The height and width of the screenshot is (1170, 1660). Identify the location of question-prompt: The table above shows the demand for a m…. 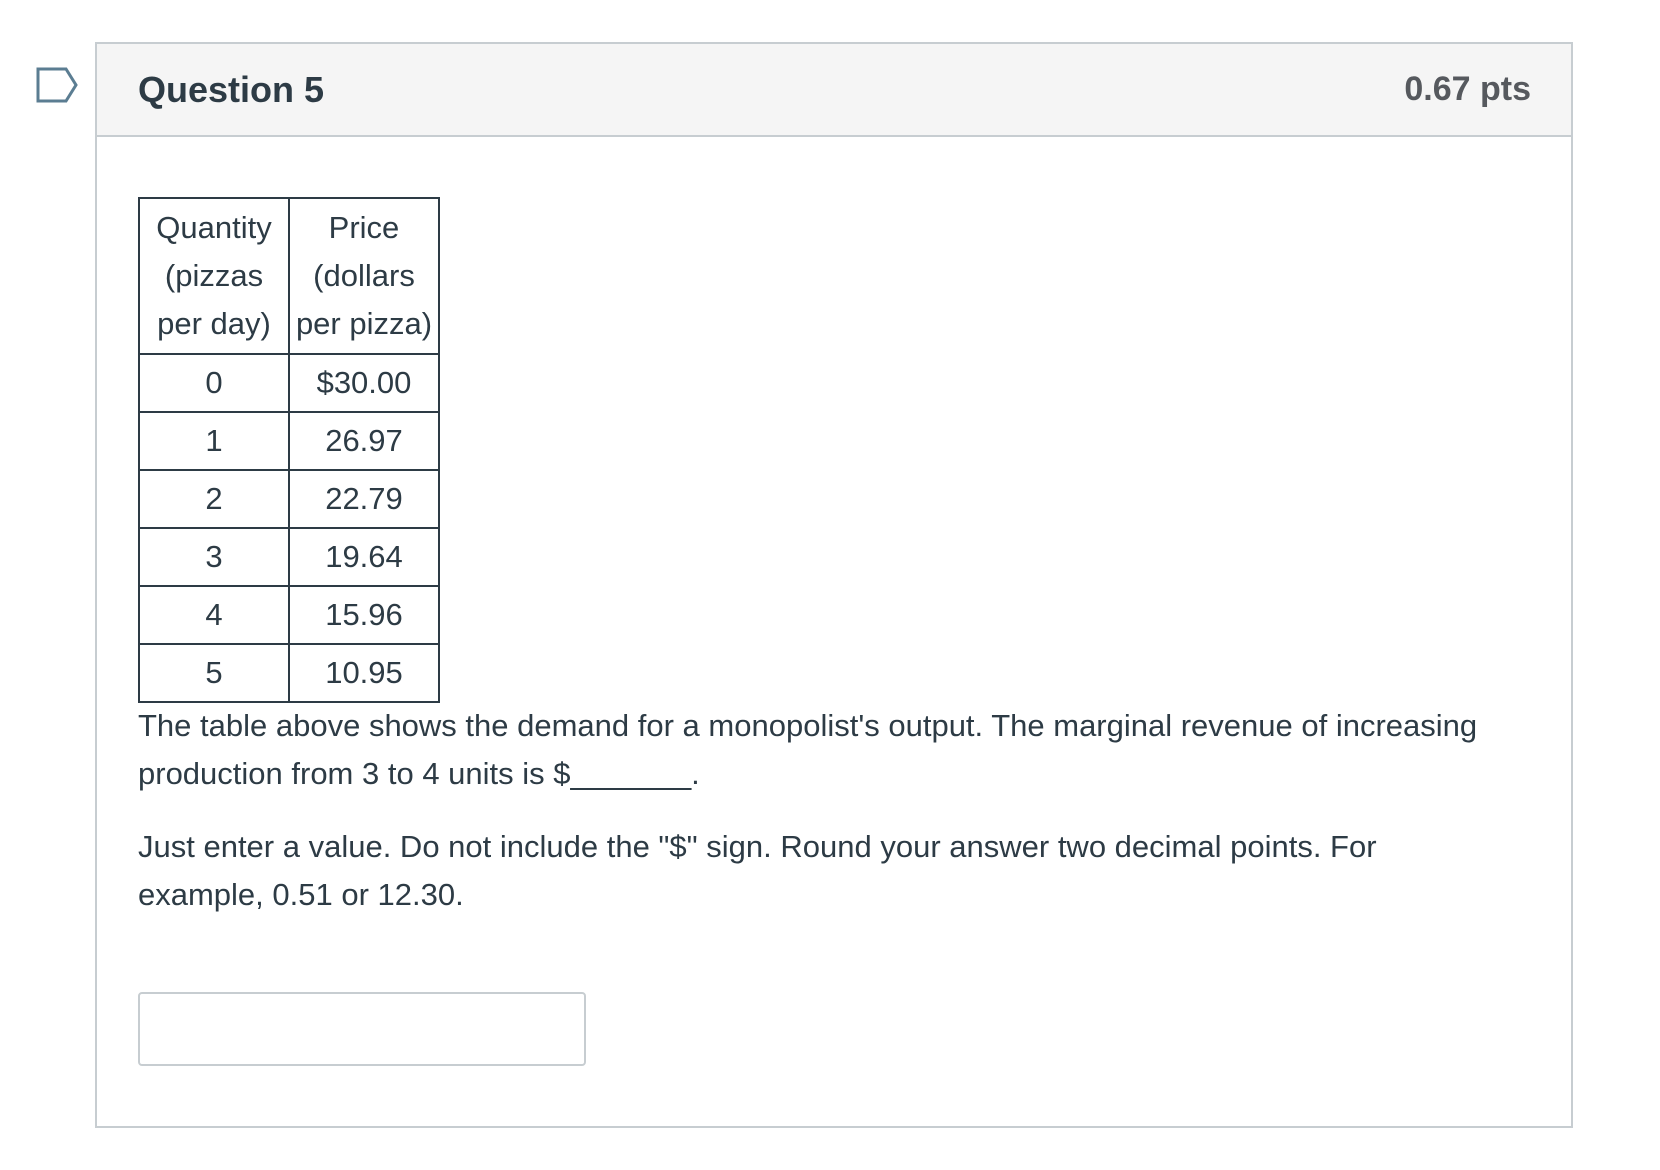
(833, 750).